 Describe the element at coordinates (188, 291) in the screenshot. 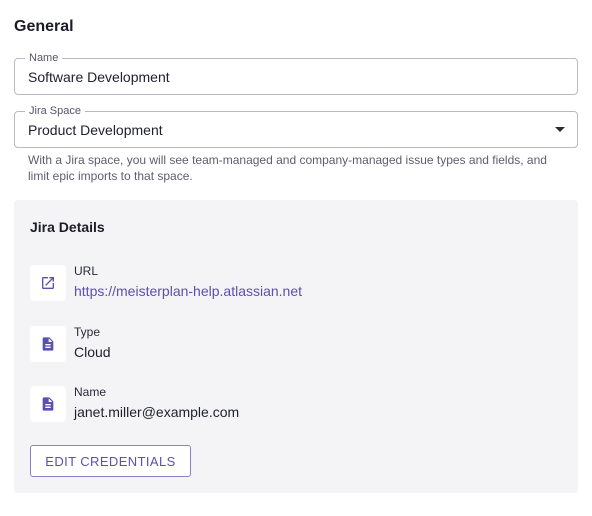

I see `url-link: https://meisterplan-help.atlassian.net` at that location.